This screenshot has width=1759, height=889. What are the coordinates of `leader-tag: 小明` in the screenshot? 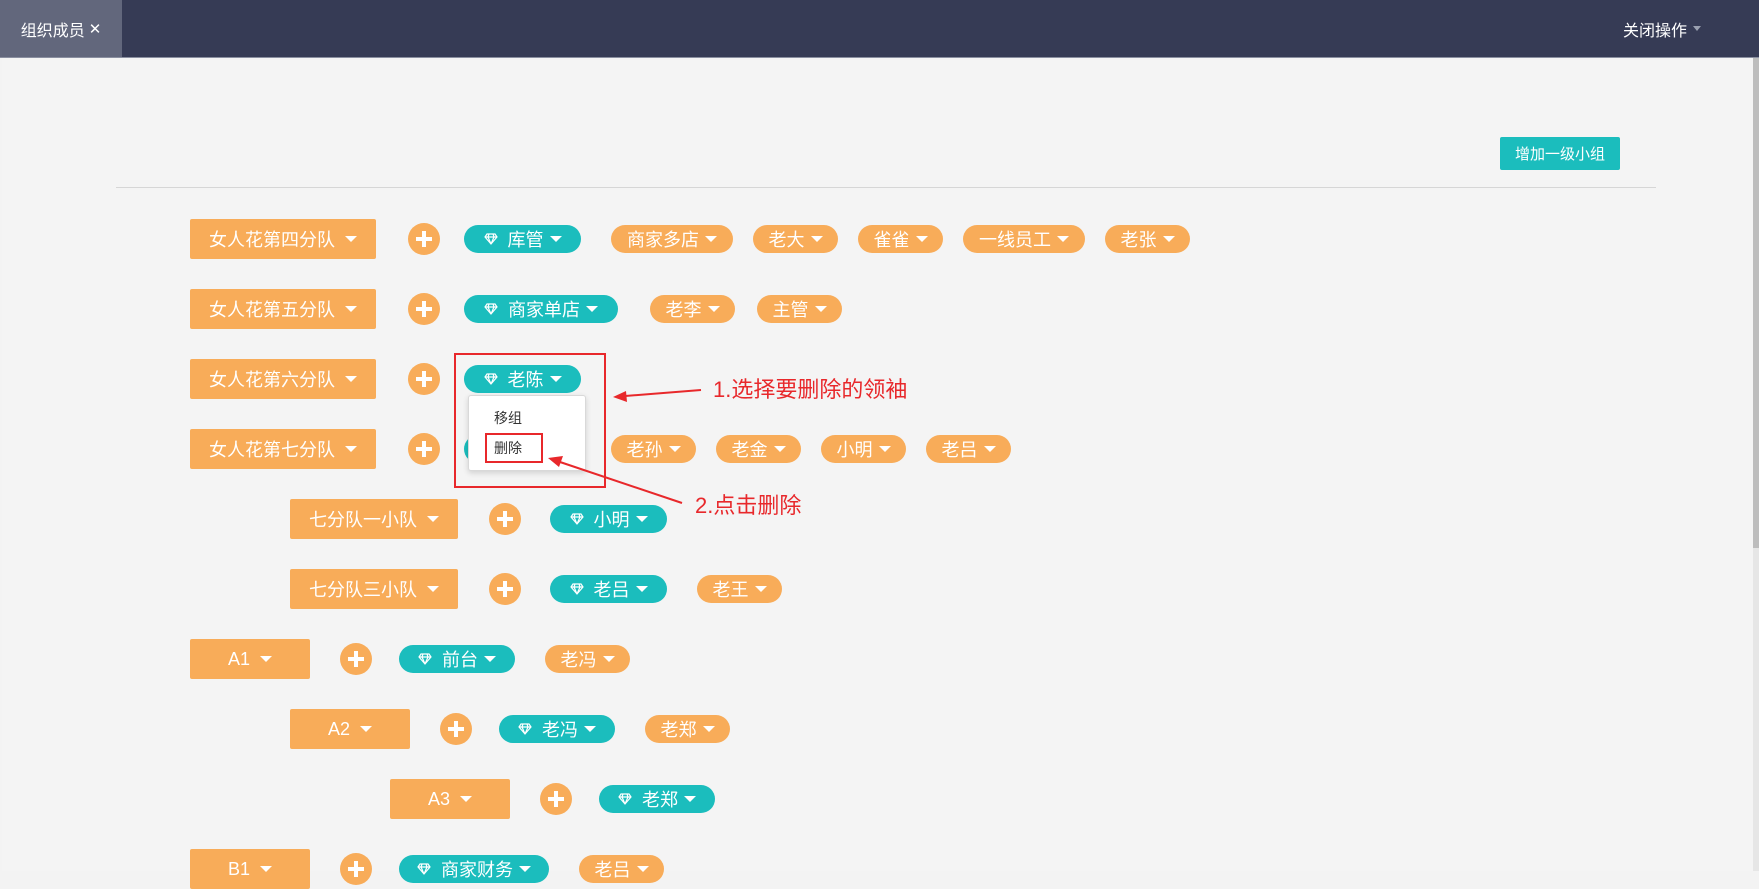 It's located at (608, 519).